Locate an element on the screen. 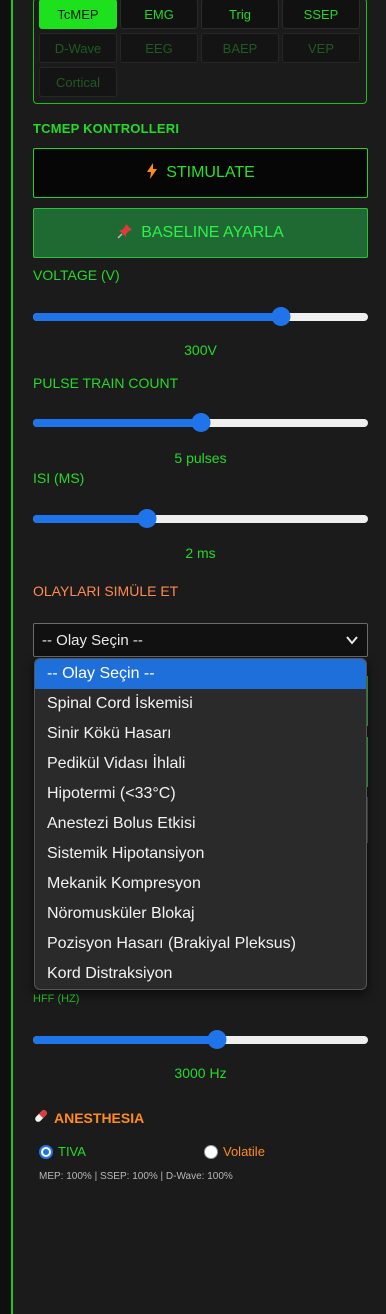 The image size is (386, 1314). event-option: Spinal Cord İskemisi is located at coordinates (200, 704).